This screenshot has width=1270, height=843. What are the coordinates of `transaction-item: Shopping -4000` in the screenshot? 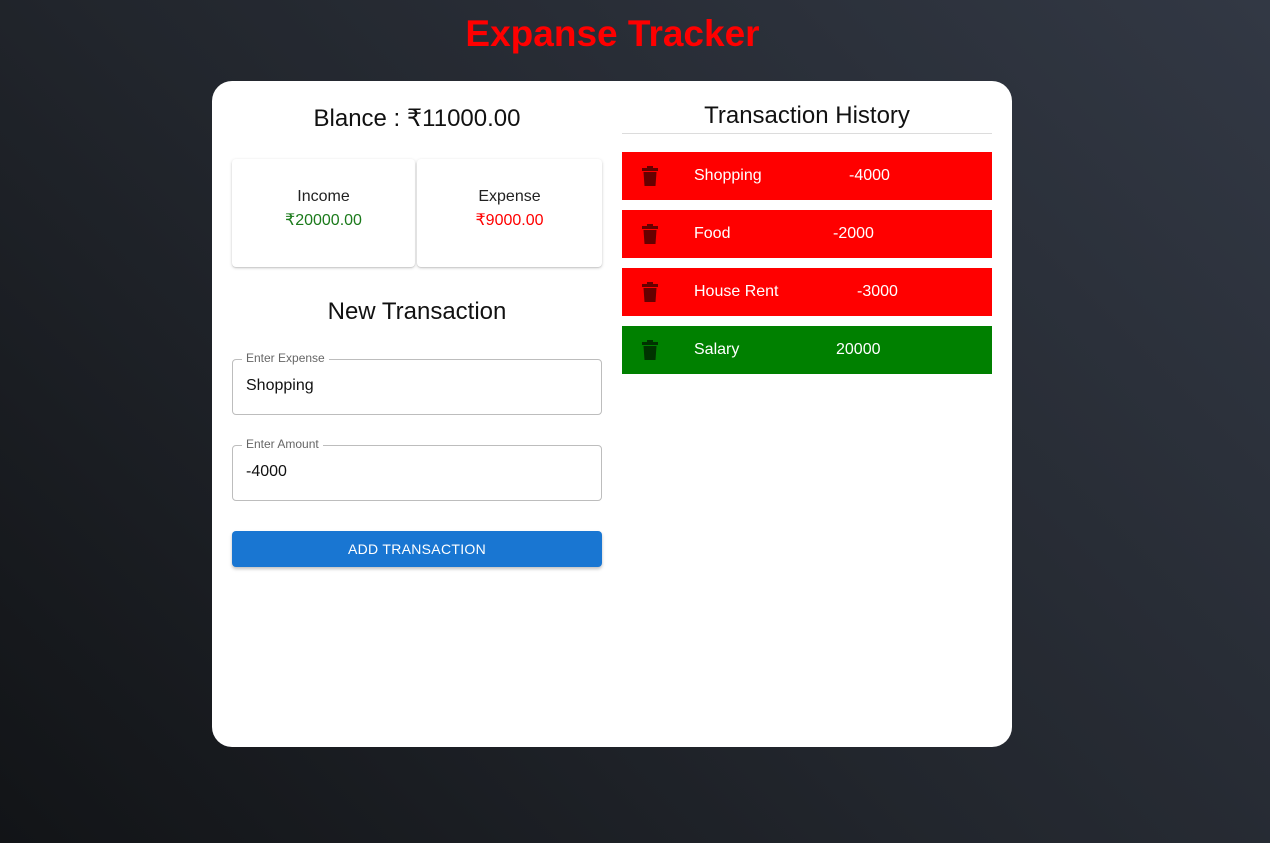 It's located at (807, 176).